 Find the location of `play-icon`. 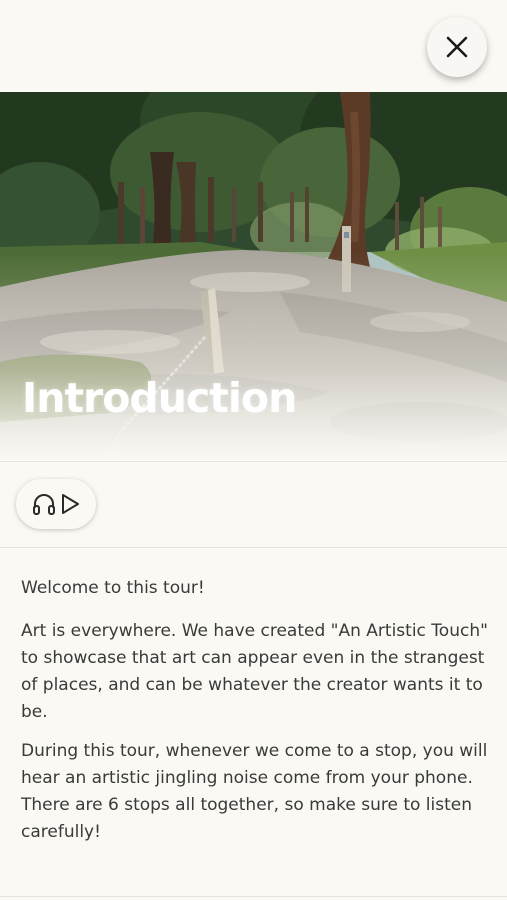

play-icon is located at coordinates (70, 504).